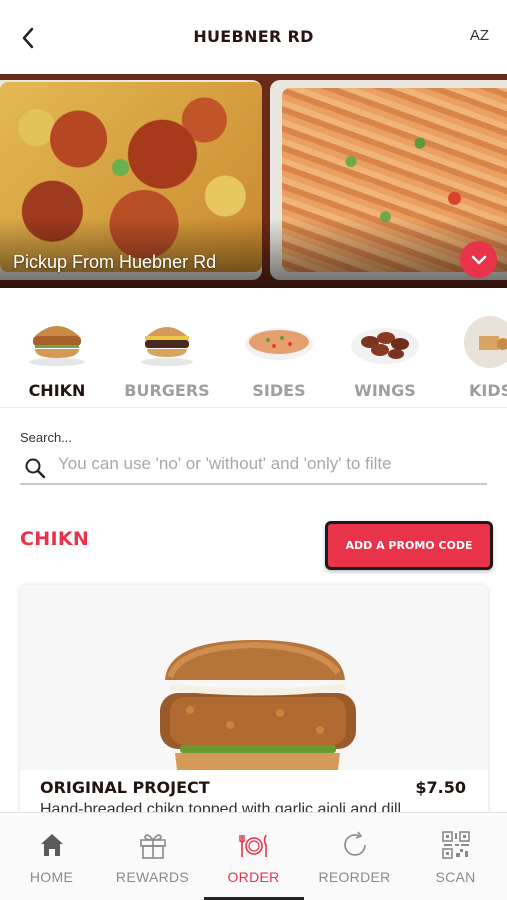  Describe the element at coordinates (252, 845) in the screenshot. I see `plate-cutlery-icon` at that location.